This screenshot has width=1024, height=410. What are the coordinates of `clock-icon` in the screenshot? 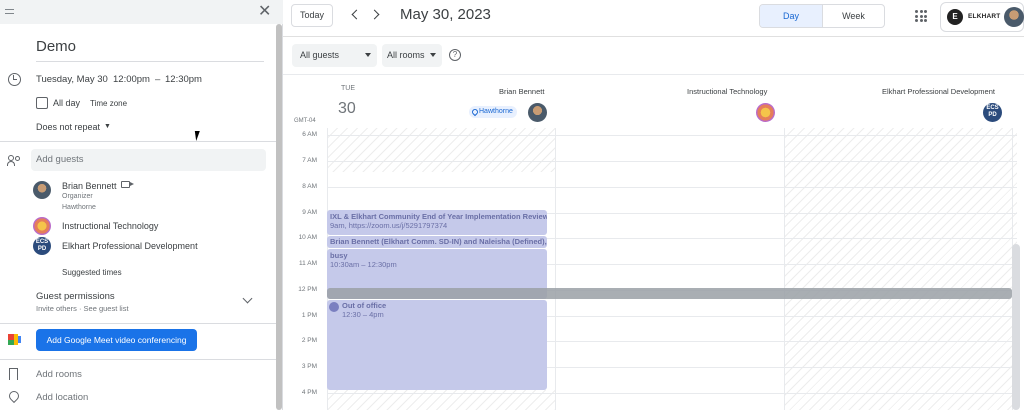 It's located at (14, 79).